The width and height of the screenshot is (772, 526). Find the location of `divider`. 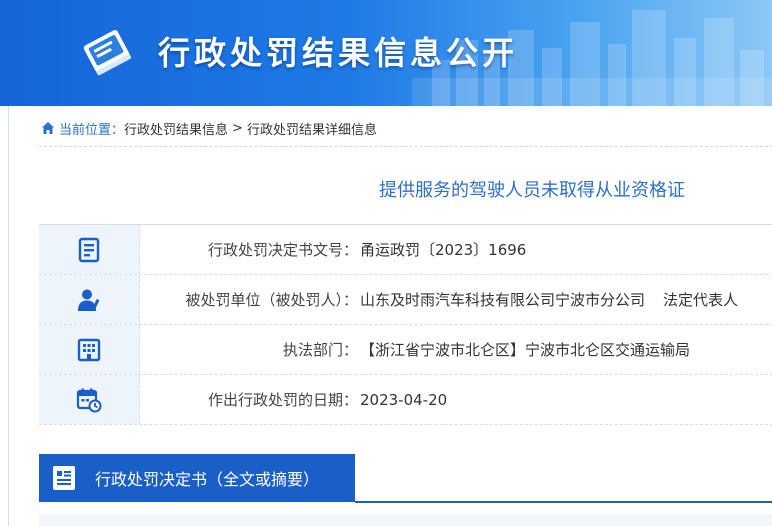

divider is located at coordinates (405, 146).